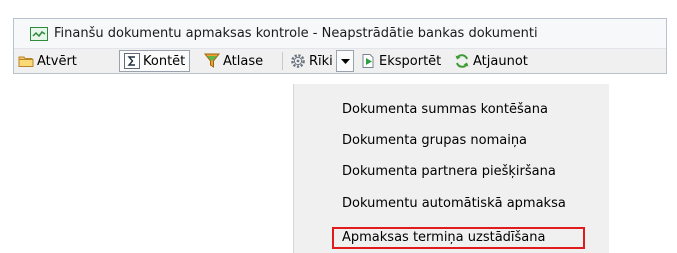  What do you see at coordinates (434, 140) in the screenshot?
I see `menu-item-document-group-change: Dokumenta grupas nomaiņa` at bounding box center [434, 140].